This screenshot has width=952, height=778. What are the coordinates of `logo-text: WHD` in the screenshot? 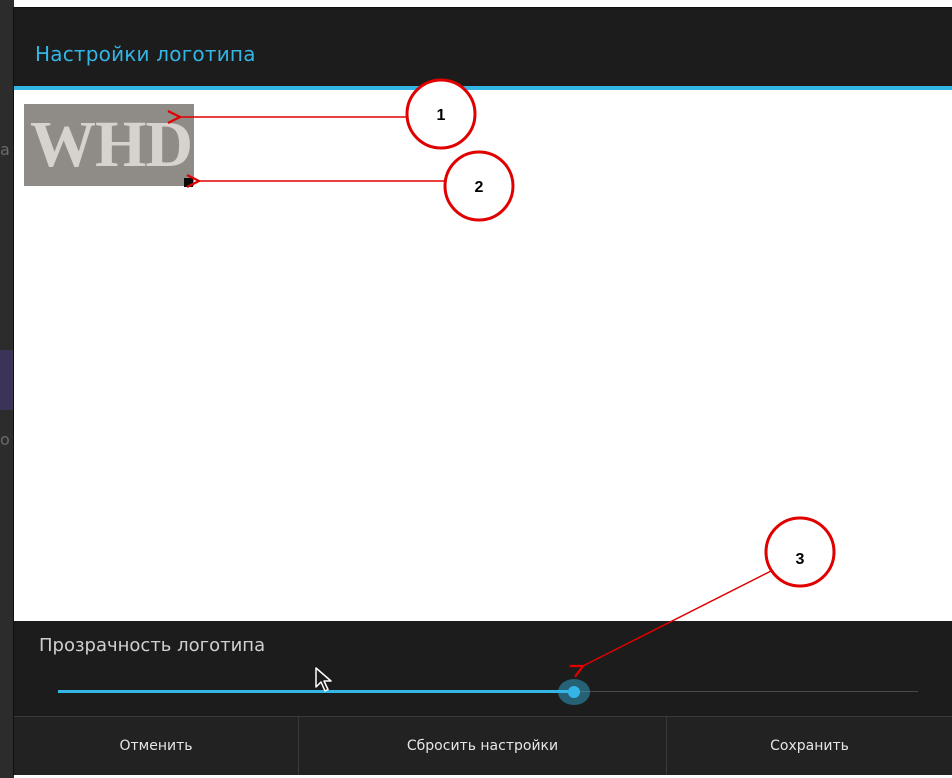 It's located at (111, 144).